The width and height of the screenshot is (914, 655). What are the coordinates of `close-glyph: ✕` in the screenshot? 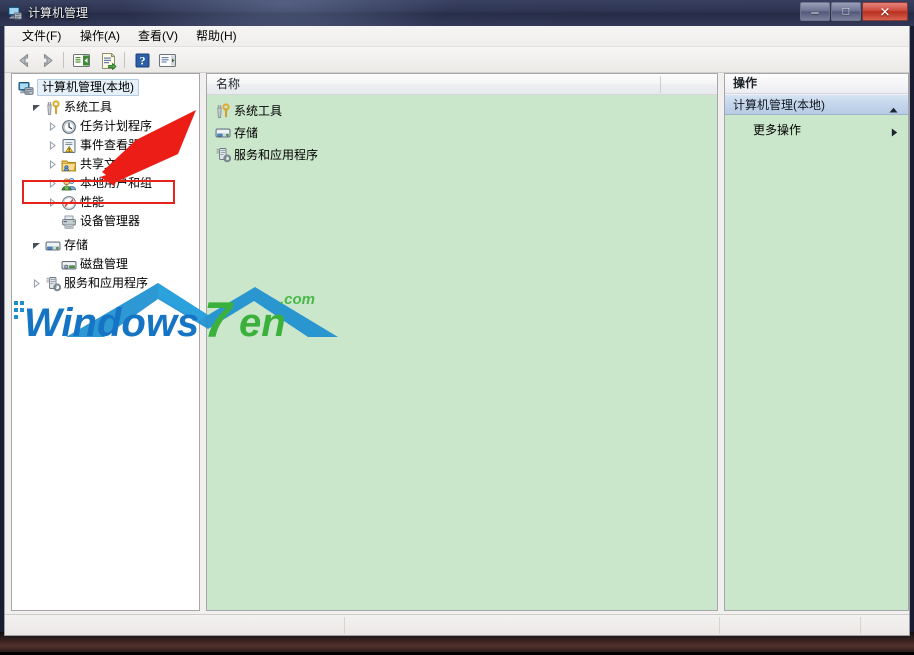 It's located at (885, 11).